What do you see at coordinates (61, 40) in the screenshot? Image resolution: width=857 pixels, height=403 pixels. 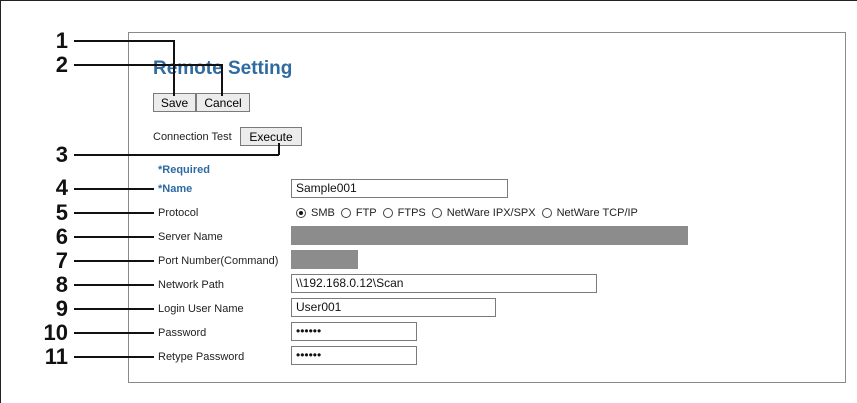 I see `callout-number: 1` at bounding box center [61, 40].